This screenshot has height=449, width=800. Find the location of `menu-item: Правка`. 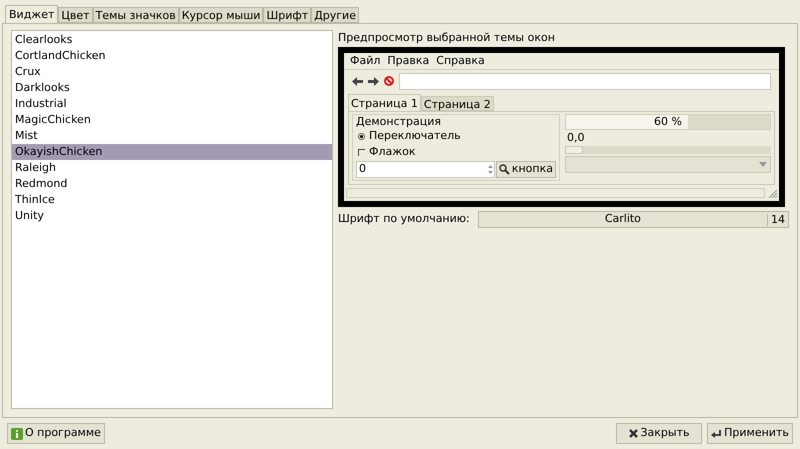

menu-item: Правка is located at coordinates (408, 61).